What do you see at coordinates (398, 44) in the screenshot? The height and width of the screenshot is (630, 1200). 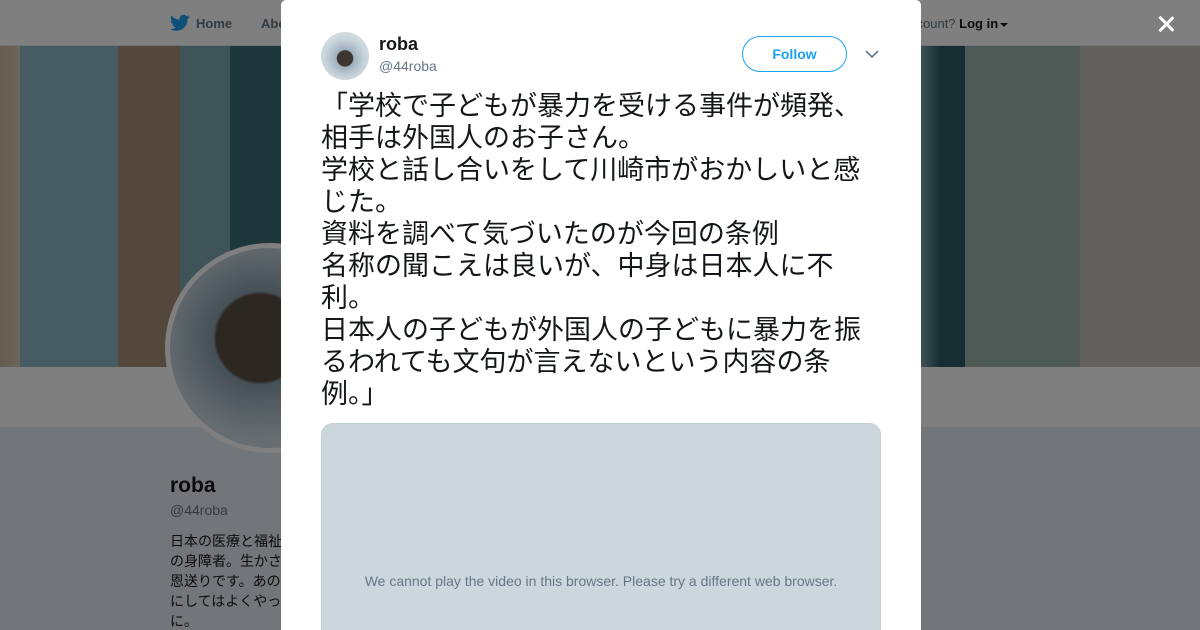 I see `author-name: roba` at bounding box center [398, 44].